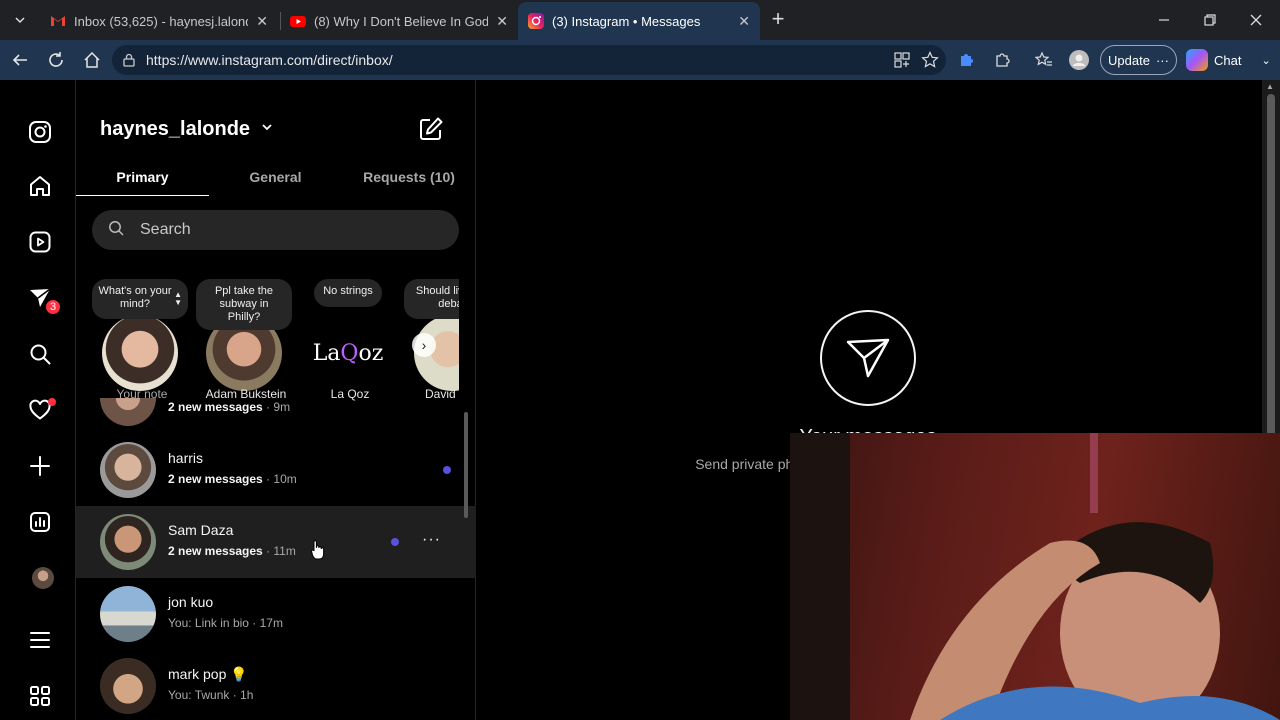 The height and width of the screenshot is (720, 1280). I want to click on note-text: Should livestre debat, so click(437, 297).